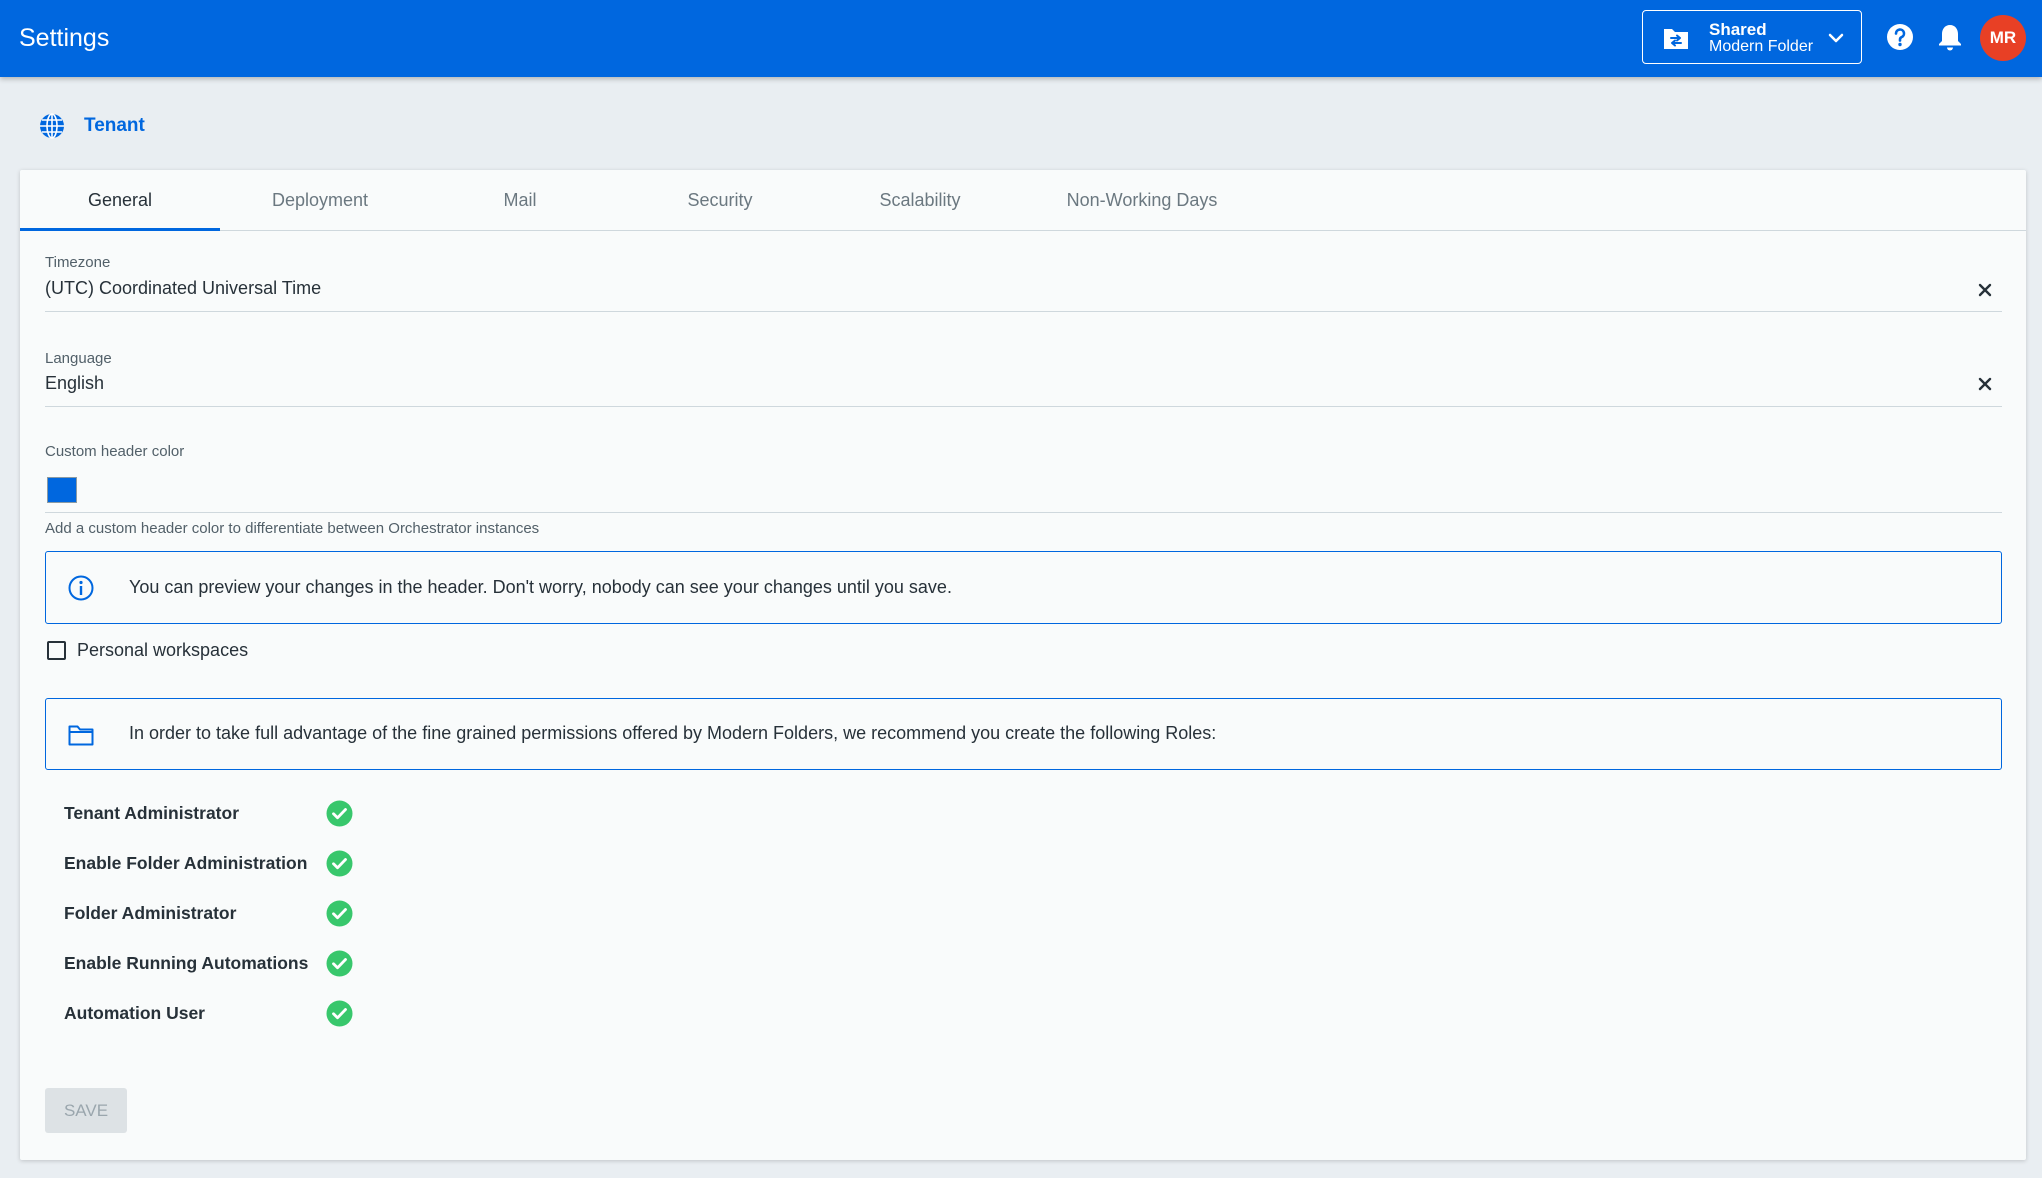 This screenshot has height=1178, width=2042. What do you see at coordinates (2003, 38) in the screenshot?
I see `user-avatar: MR` at bounding box center [2003, 38].